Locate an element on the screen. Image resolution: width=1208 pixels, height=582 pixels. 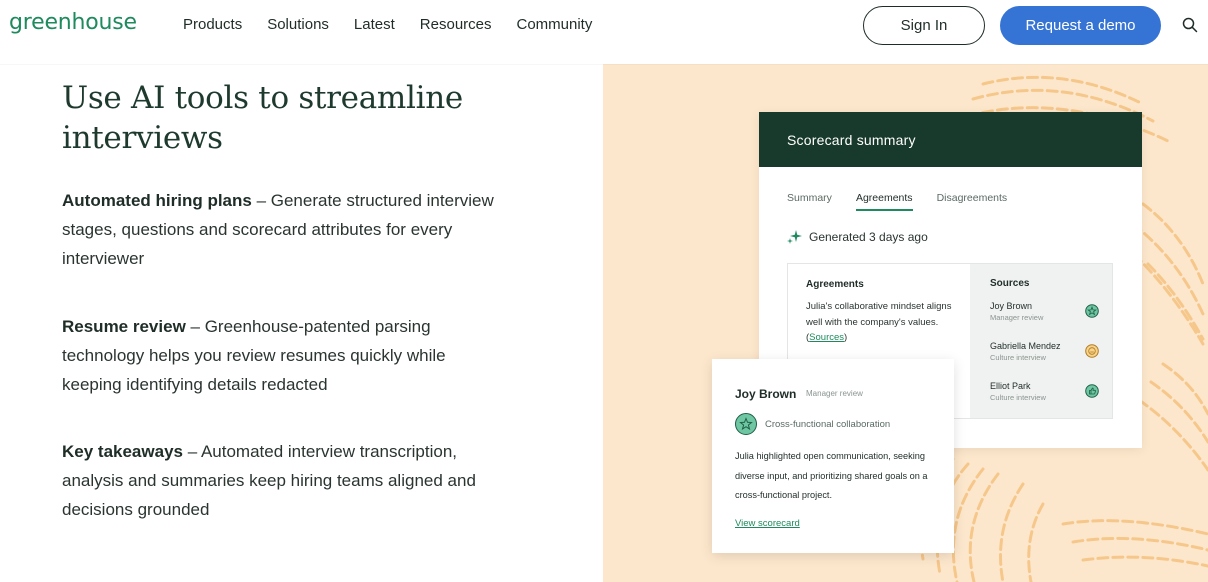
sources-link: Sources is located at coordinates (826, 337).